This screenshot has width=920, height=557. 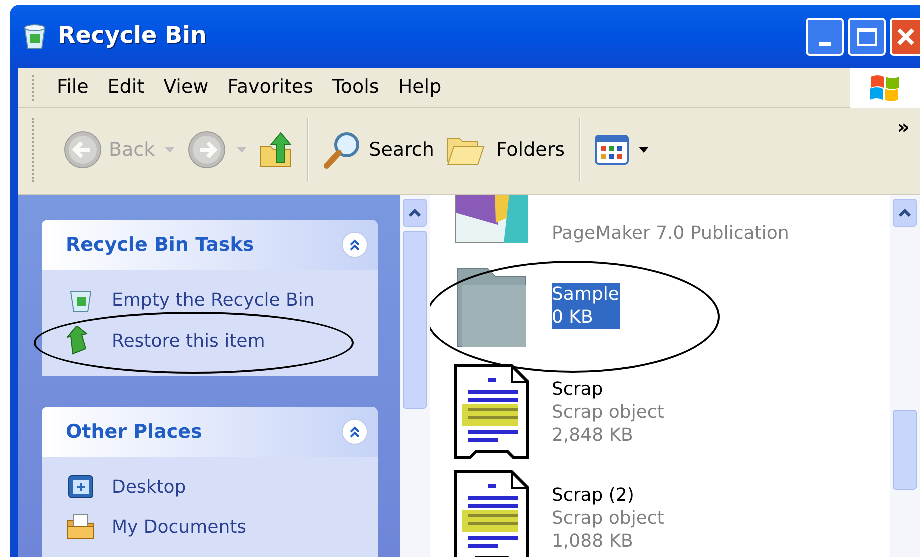 I want to click on scrap-document-icon, so click(x=492, y=412).